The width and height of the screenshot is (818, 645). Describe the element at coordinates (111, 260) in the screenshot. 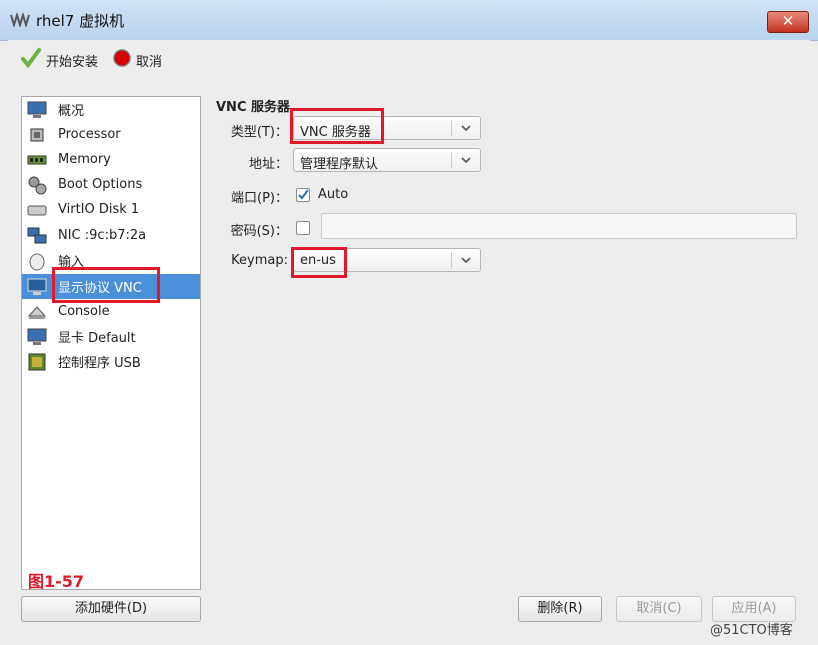

I see `hw-item-input: 输入` at that location.